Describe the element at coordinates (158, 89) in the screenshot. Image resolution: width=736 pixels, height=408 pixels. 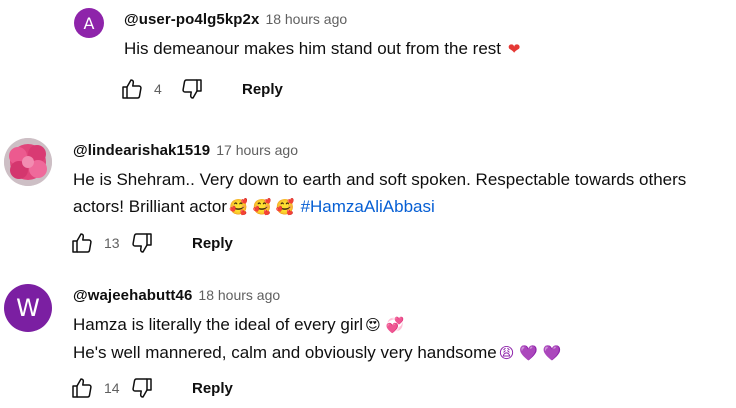
I see `like-count: 4` at that location.